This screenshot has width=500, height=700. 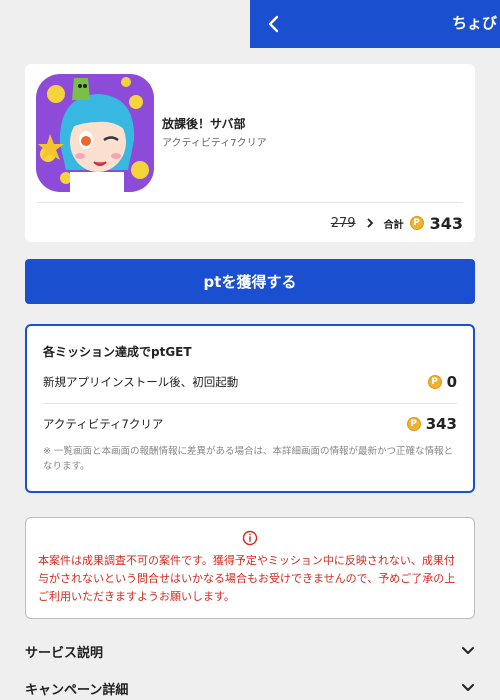 I want to click on mission-row: アクティビティ7クリア P 343, so click(x=250, y=424).